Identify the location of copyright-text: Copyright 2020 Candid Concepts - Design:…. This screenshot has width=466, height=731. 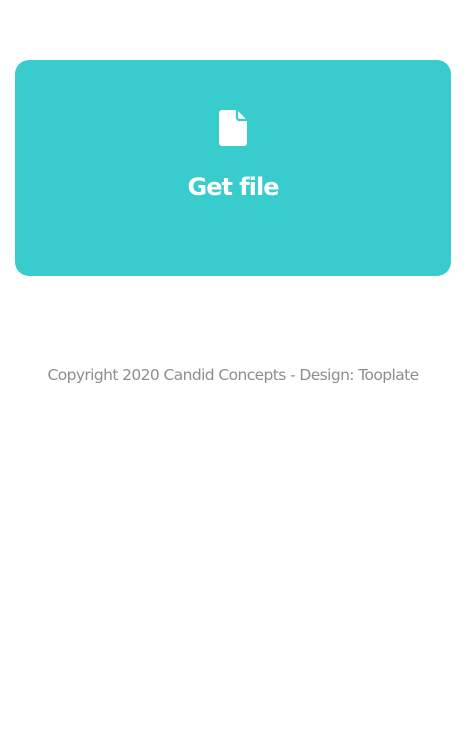
(233, 375).